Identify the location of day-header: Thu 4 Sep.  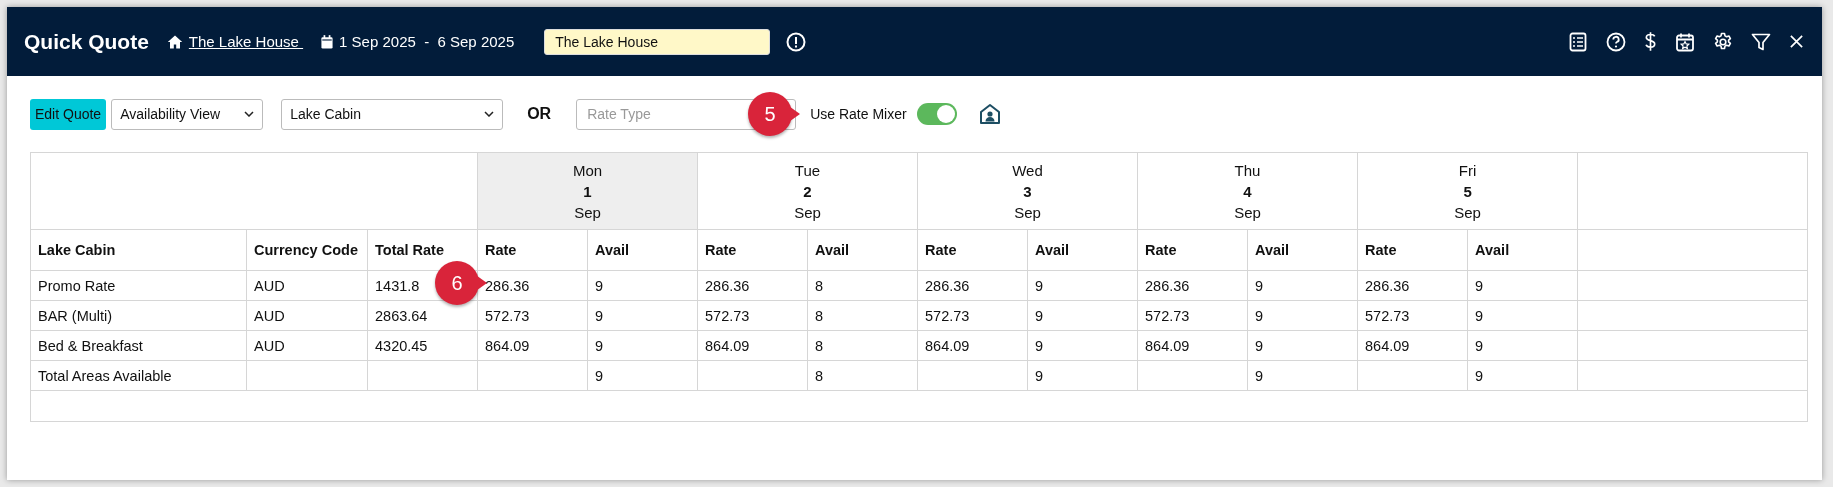
(1247, 191).